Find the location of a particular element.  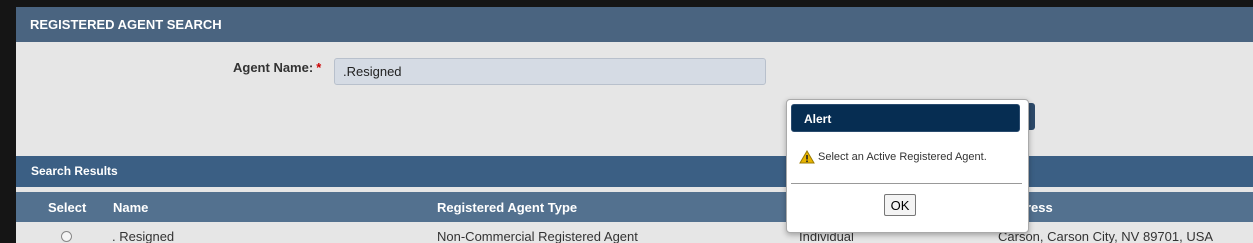

panel-title: REGISTERED AGENT SEARCH is located at coordinates (634, 24).